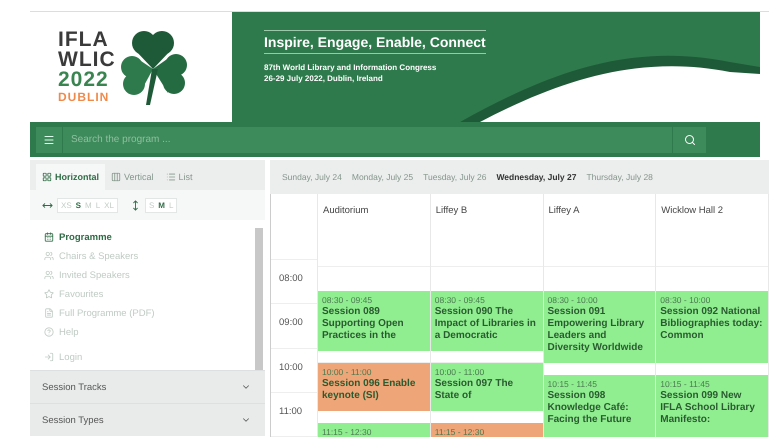 The height and width of the screenshot is (437, 769). I want to click on logo-text: 2022, so click(84, 80).